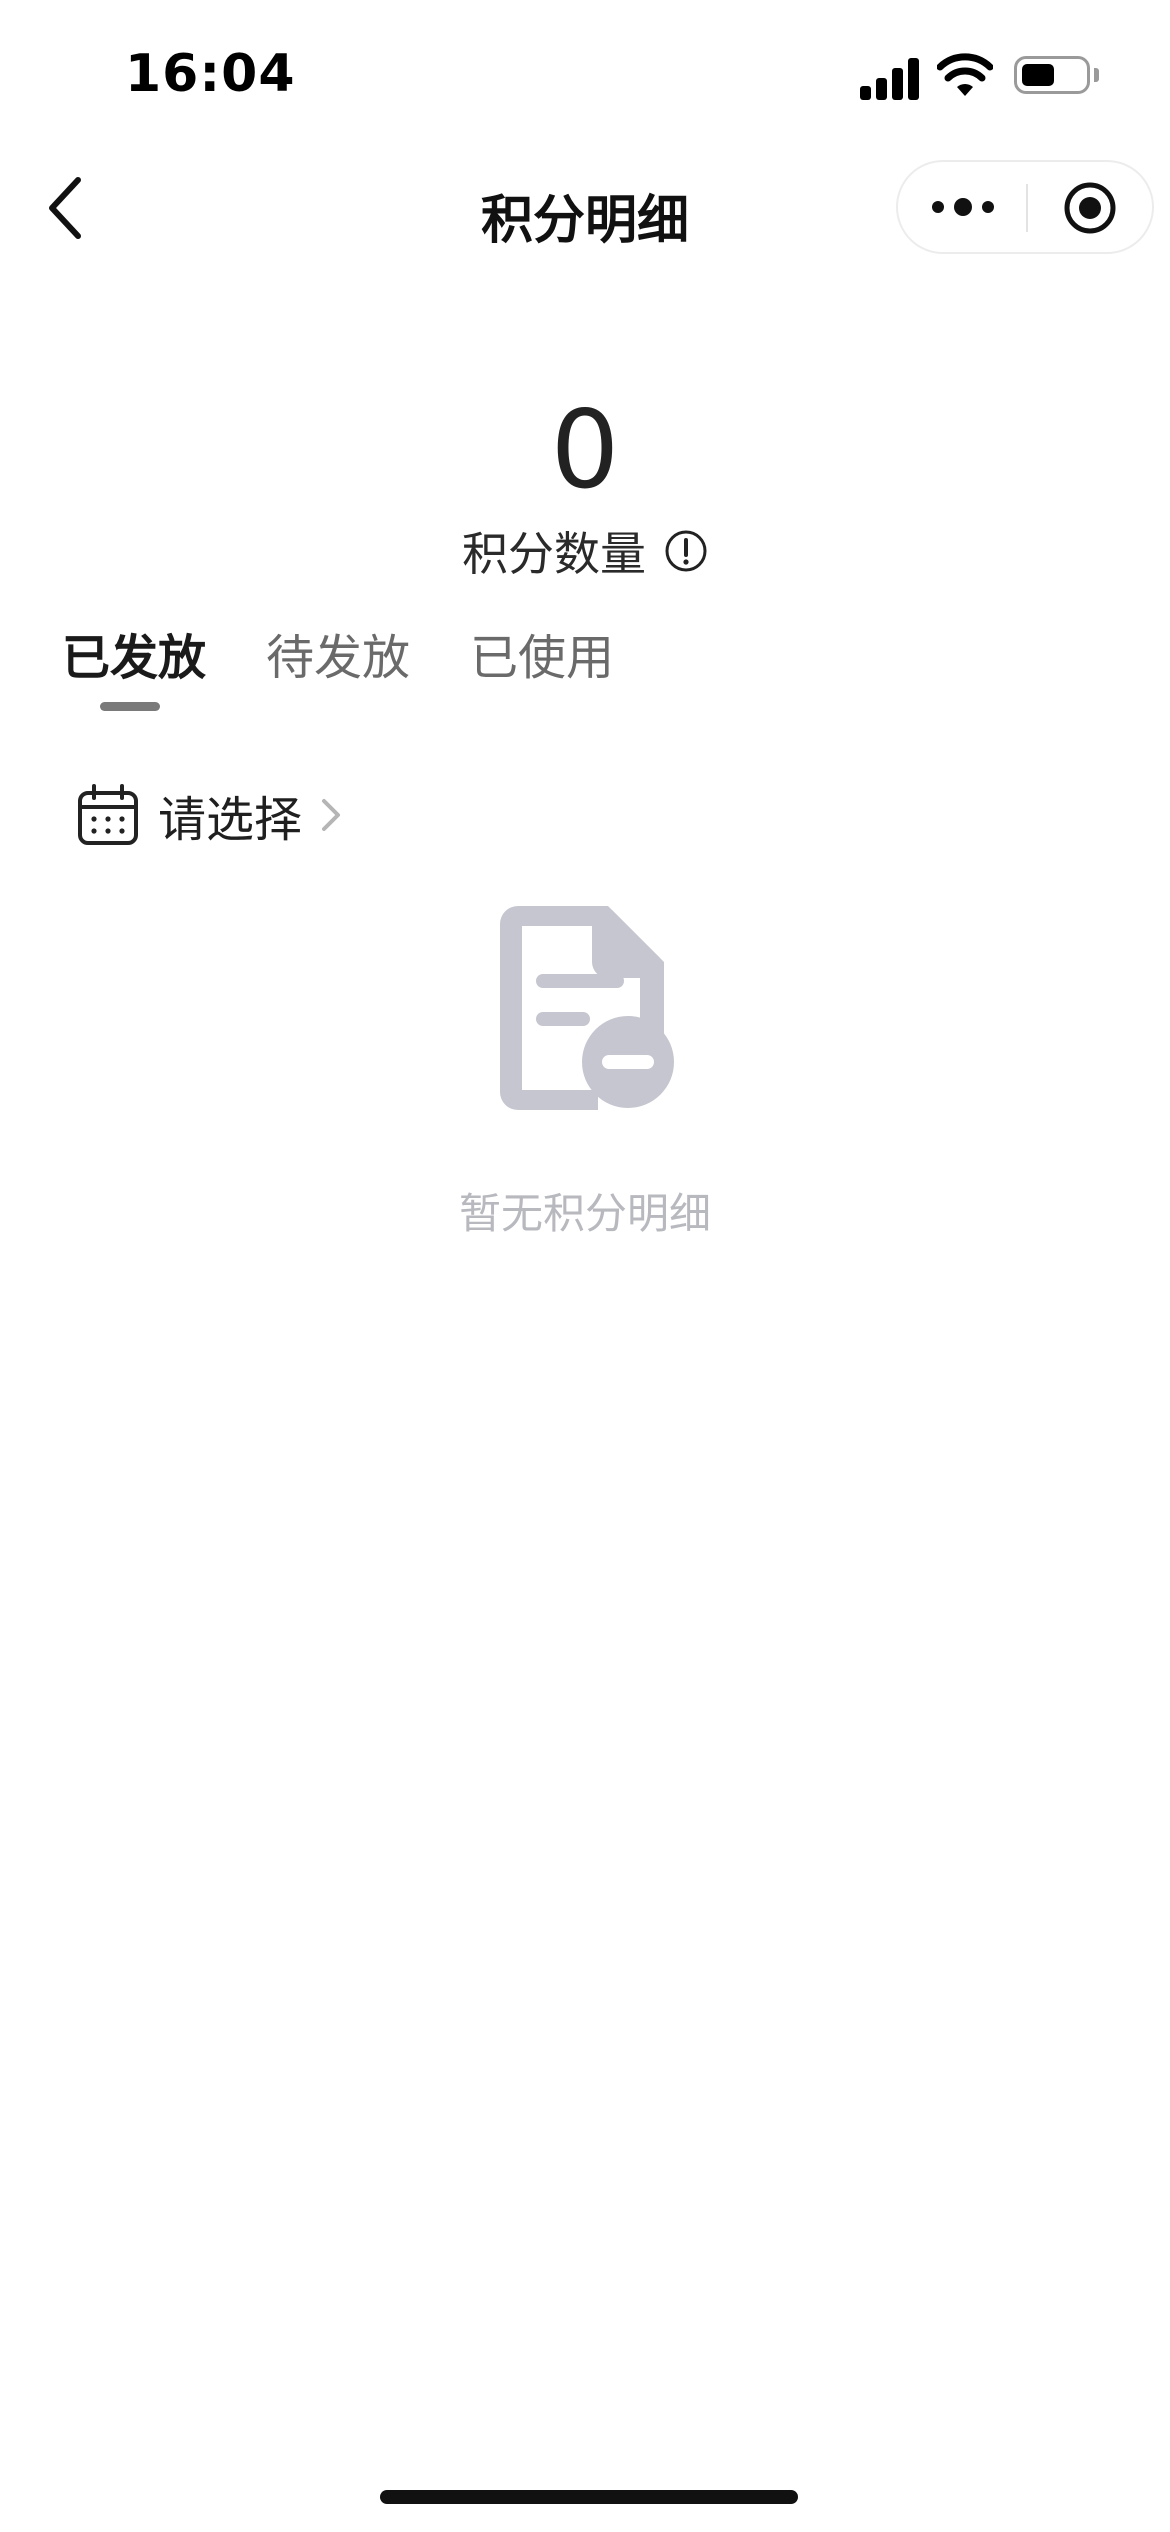 This screenshot has width=1170, height=2532. What do you see at coordinates (584, 1213) in the screenshot?
I see `empty-state-text: 暂无积分明细` at bounding box center [584, 1213].